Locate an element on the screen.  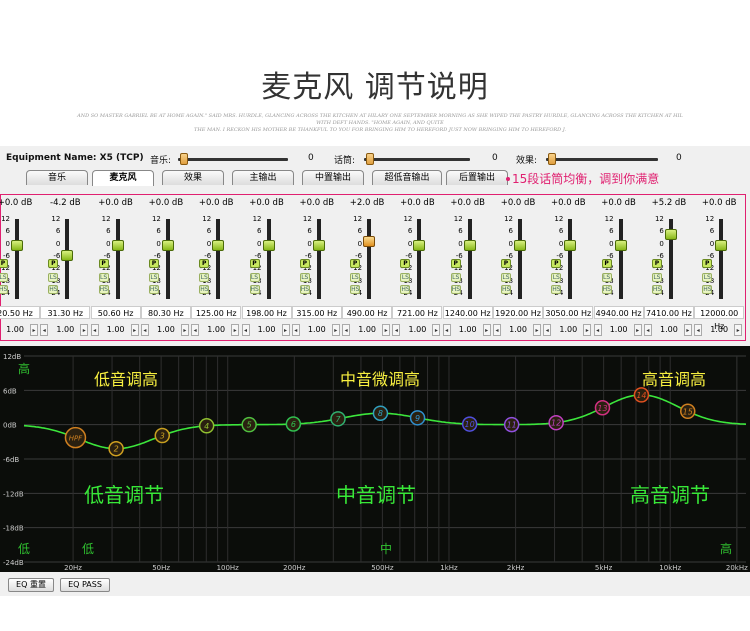
effect-volume-slider is located at coordinates (602, 159).